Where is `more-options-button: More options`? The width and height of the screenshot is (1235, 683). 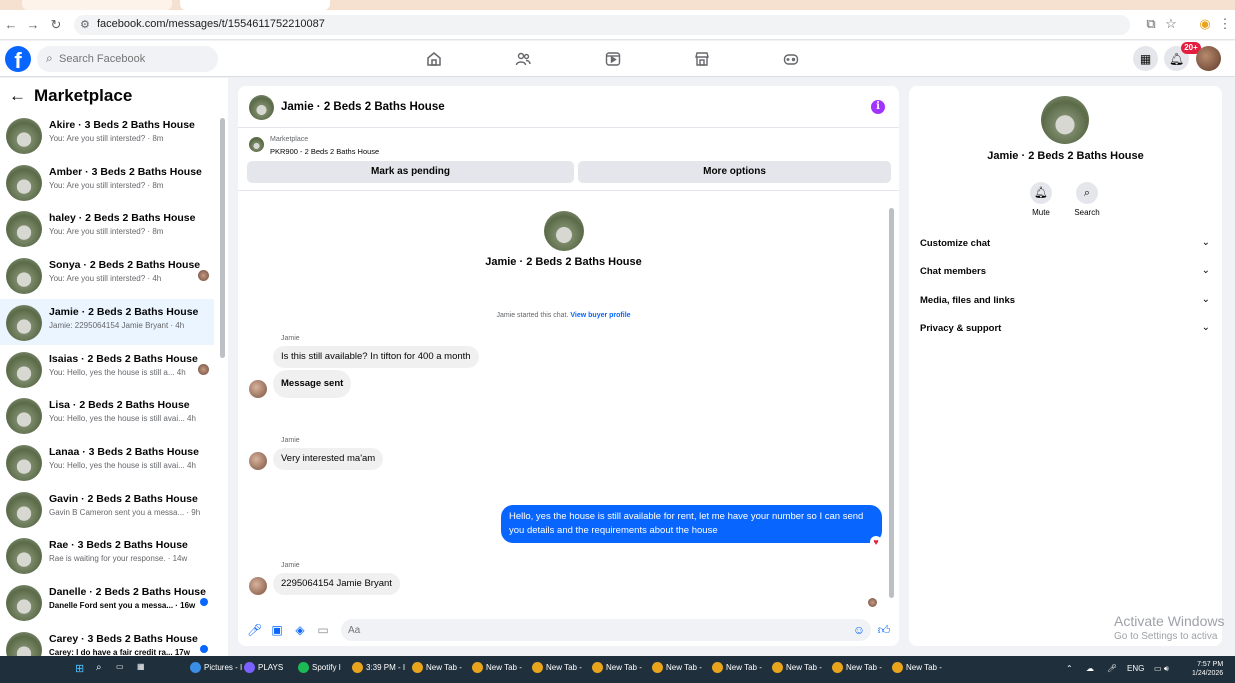 more-options-button: More options is located at coordinates (734, 172).